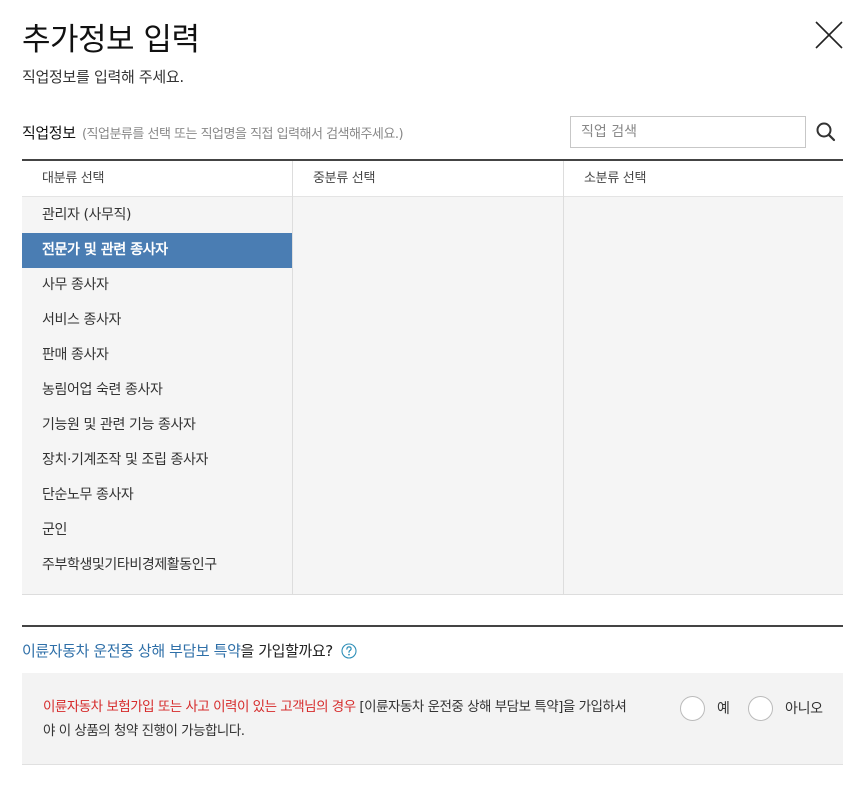 The width and height of the screenshot is (856, 808). Describe the element at coordinates (157, 250) in the screenshot. I see `major-category-item: 전문가 및 관련 종사자` at that location.